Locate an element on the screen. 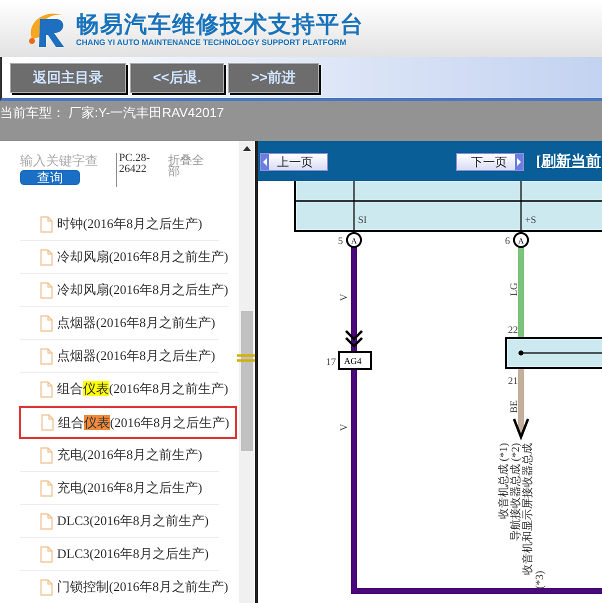 Image resolution: width=602 pixels, height=603 pixels. nav-button: <<后退. is located at coordinates (177, 77).